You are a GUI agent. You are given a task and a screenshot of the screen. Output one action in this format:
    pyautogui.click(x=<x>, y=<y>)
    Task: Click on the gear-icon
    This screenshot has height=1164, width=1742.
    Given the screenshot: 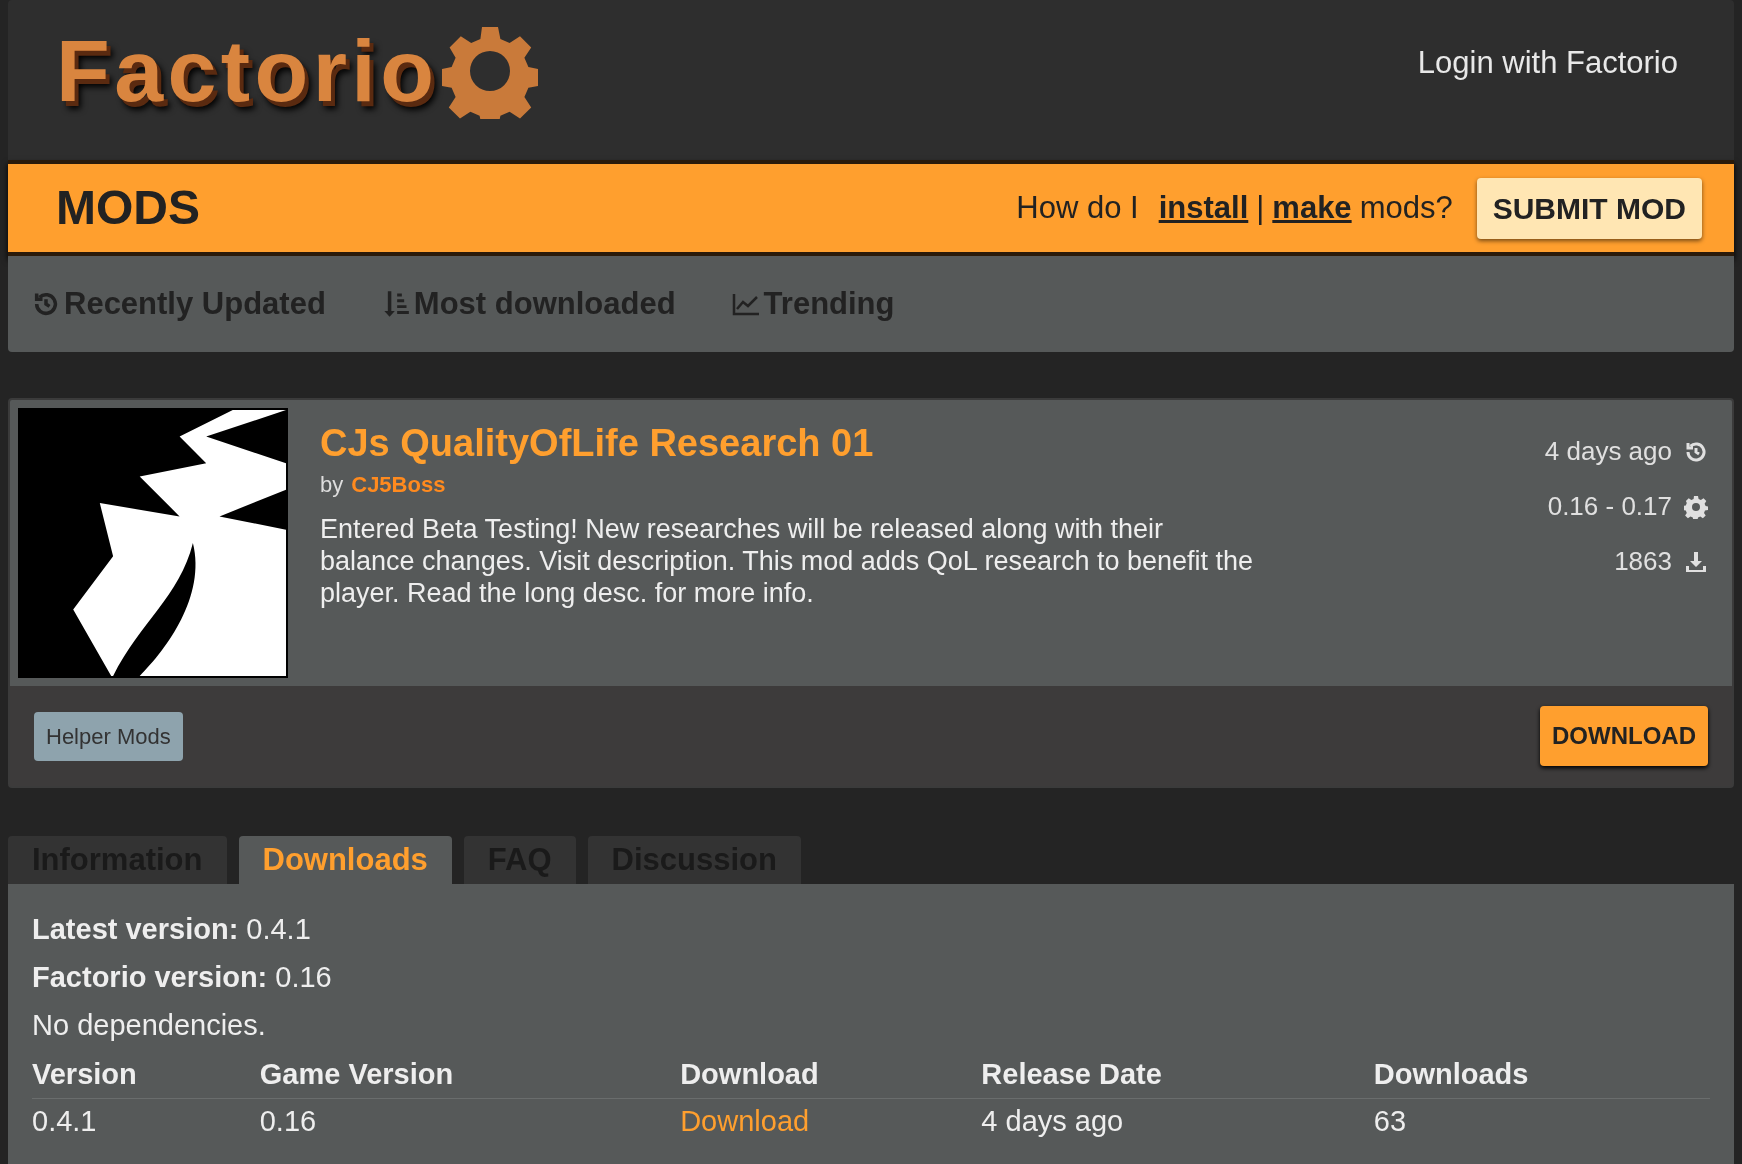 What is the action you would take?
    pyautogui.click(x=1696, y=506)
    